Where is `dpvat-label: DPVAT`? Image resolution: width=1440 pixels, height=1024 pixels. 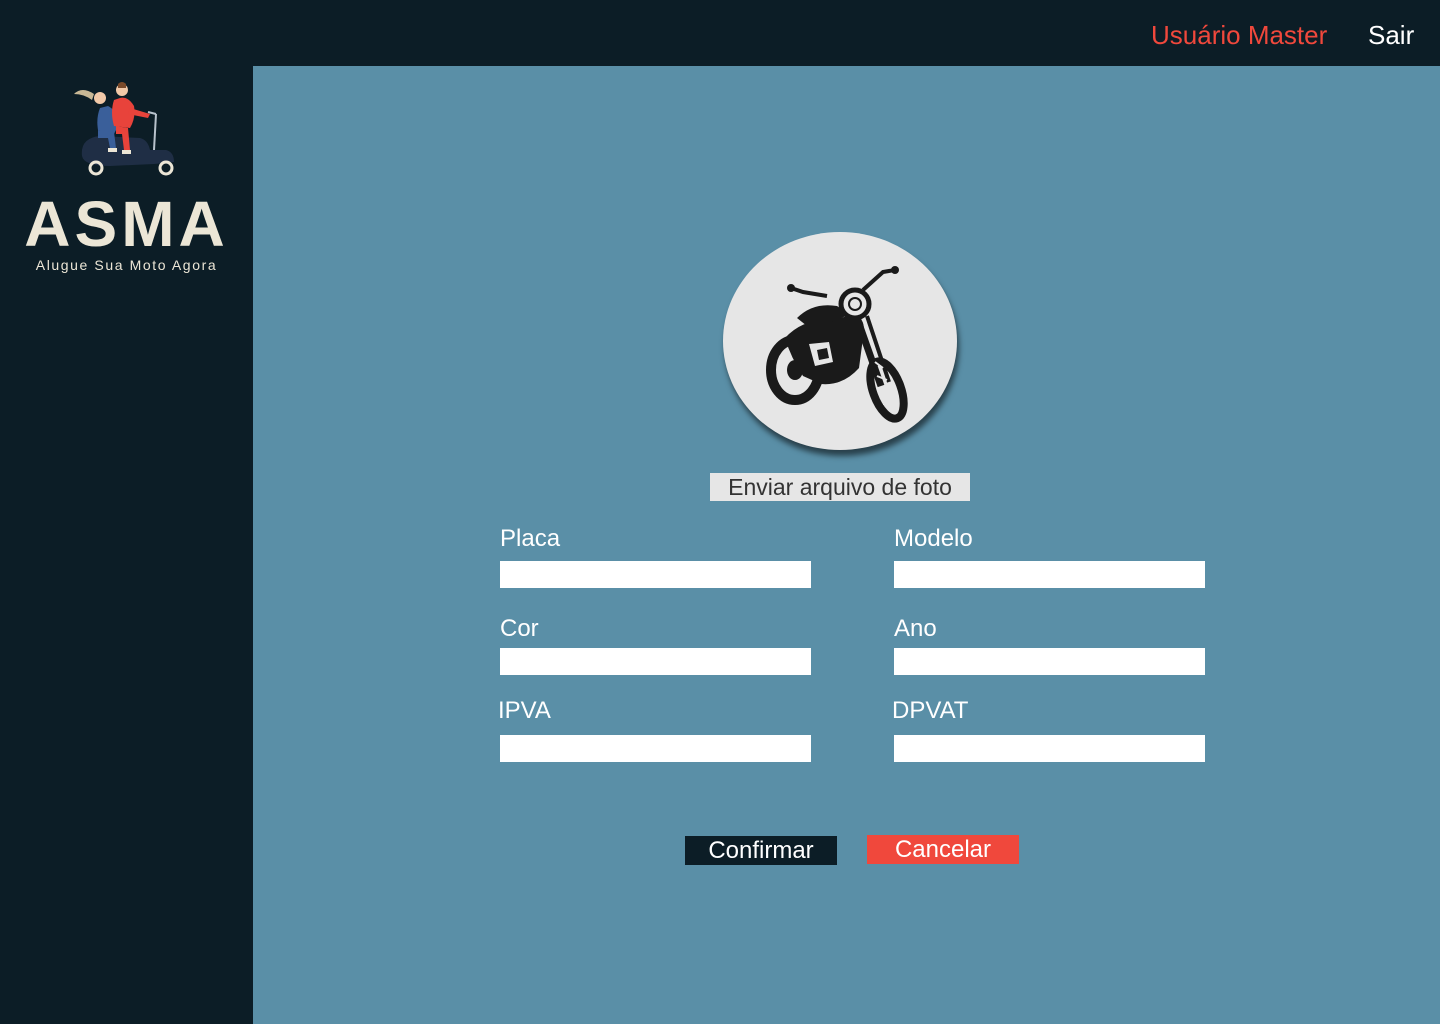
dpvat-label: DPVAT is located at coordinates (930, 710).